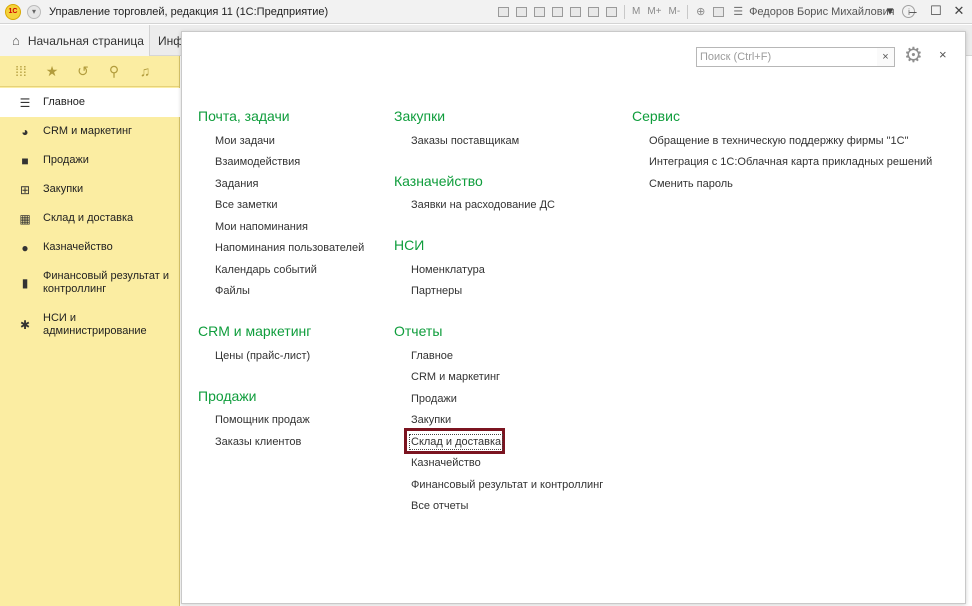 This screenshot has height=606, width=972. I want to click on search-input, so click(787, 57).